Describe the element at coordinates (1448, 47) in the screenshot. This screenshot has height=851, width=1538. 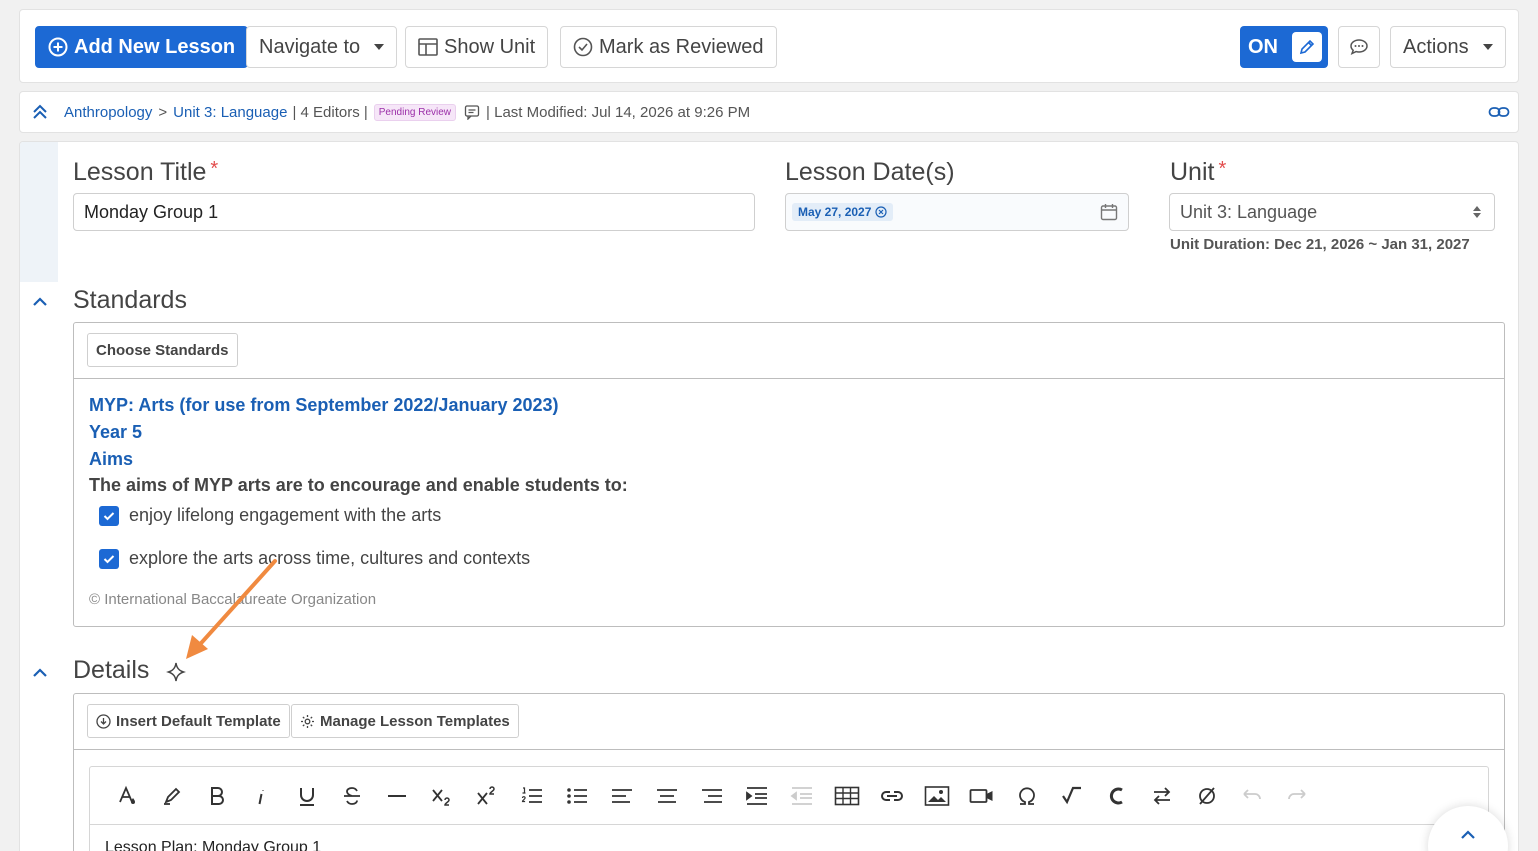
I see `actions-button: Actions` at that location.